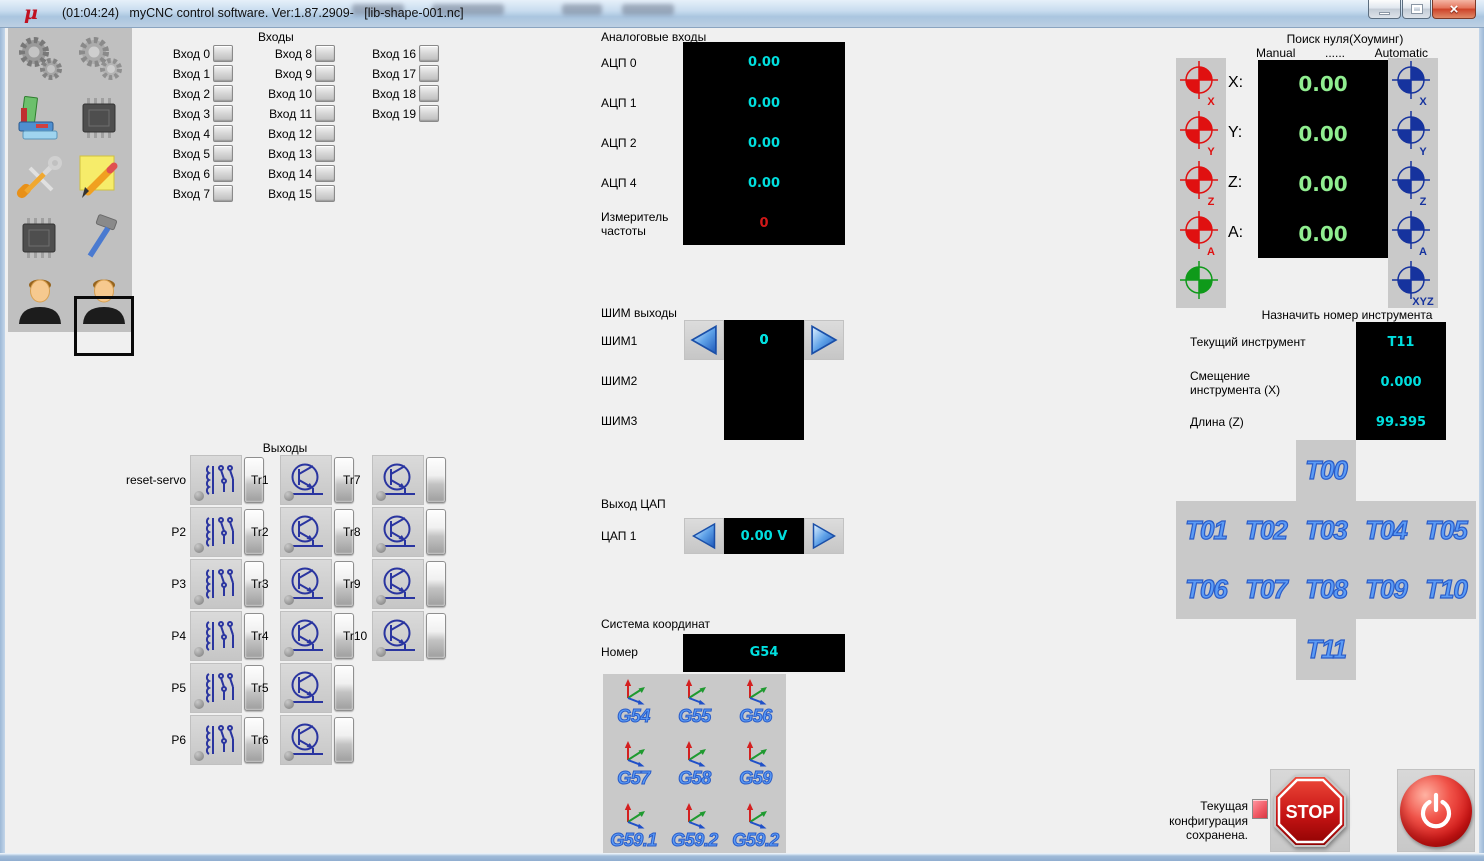 Image resolution: width=1484 pixels, height=861 pixels. What do you see at coordinates (40, 178) in the screenshot?
I see `tools-wrench-screwdriver-icon` at bounding box center [40, 178].